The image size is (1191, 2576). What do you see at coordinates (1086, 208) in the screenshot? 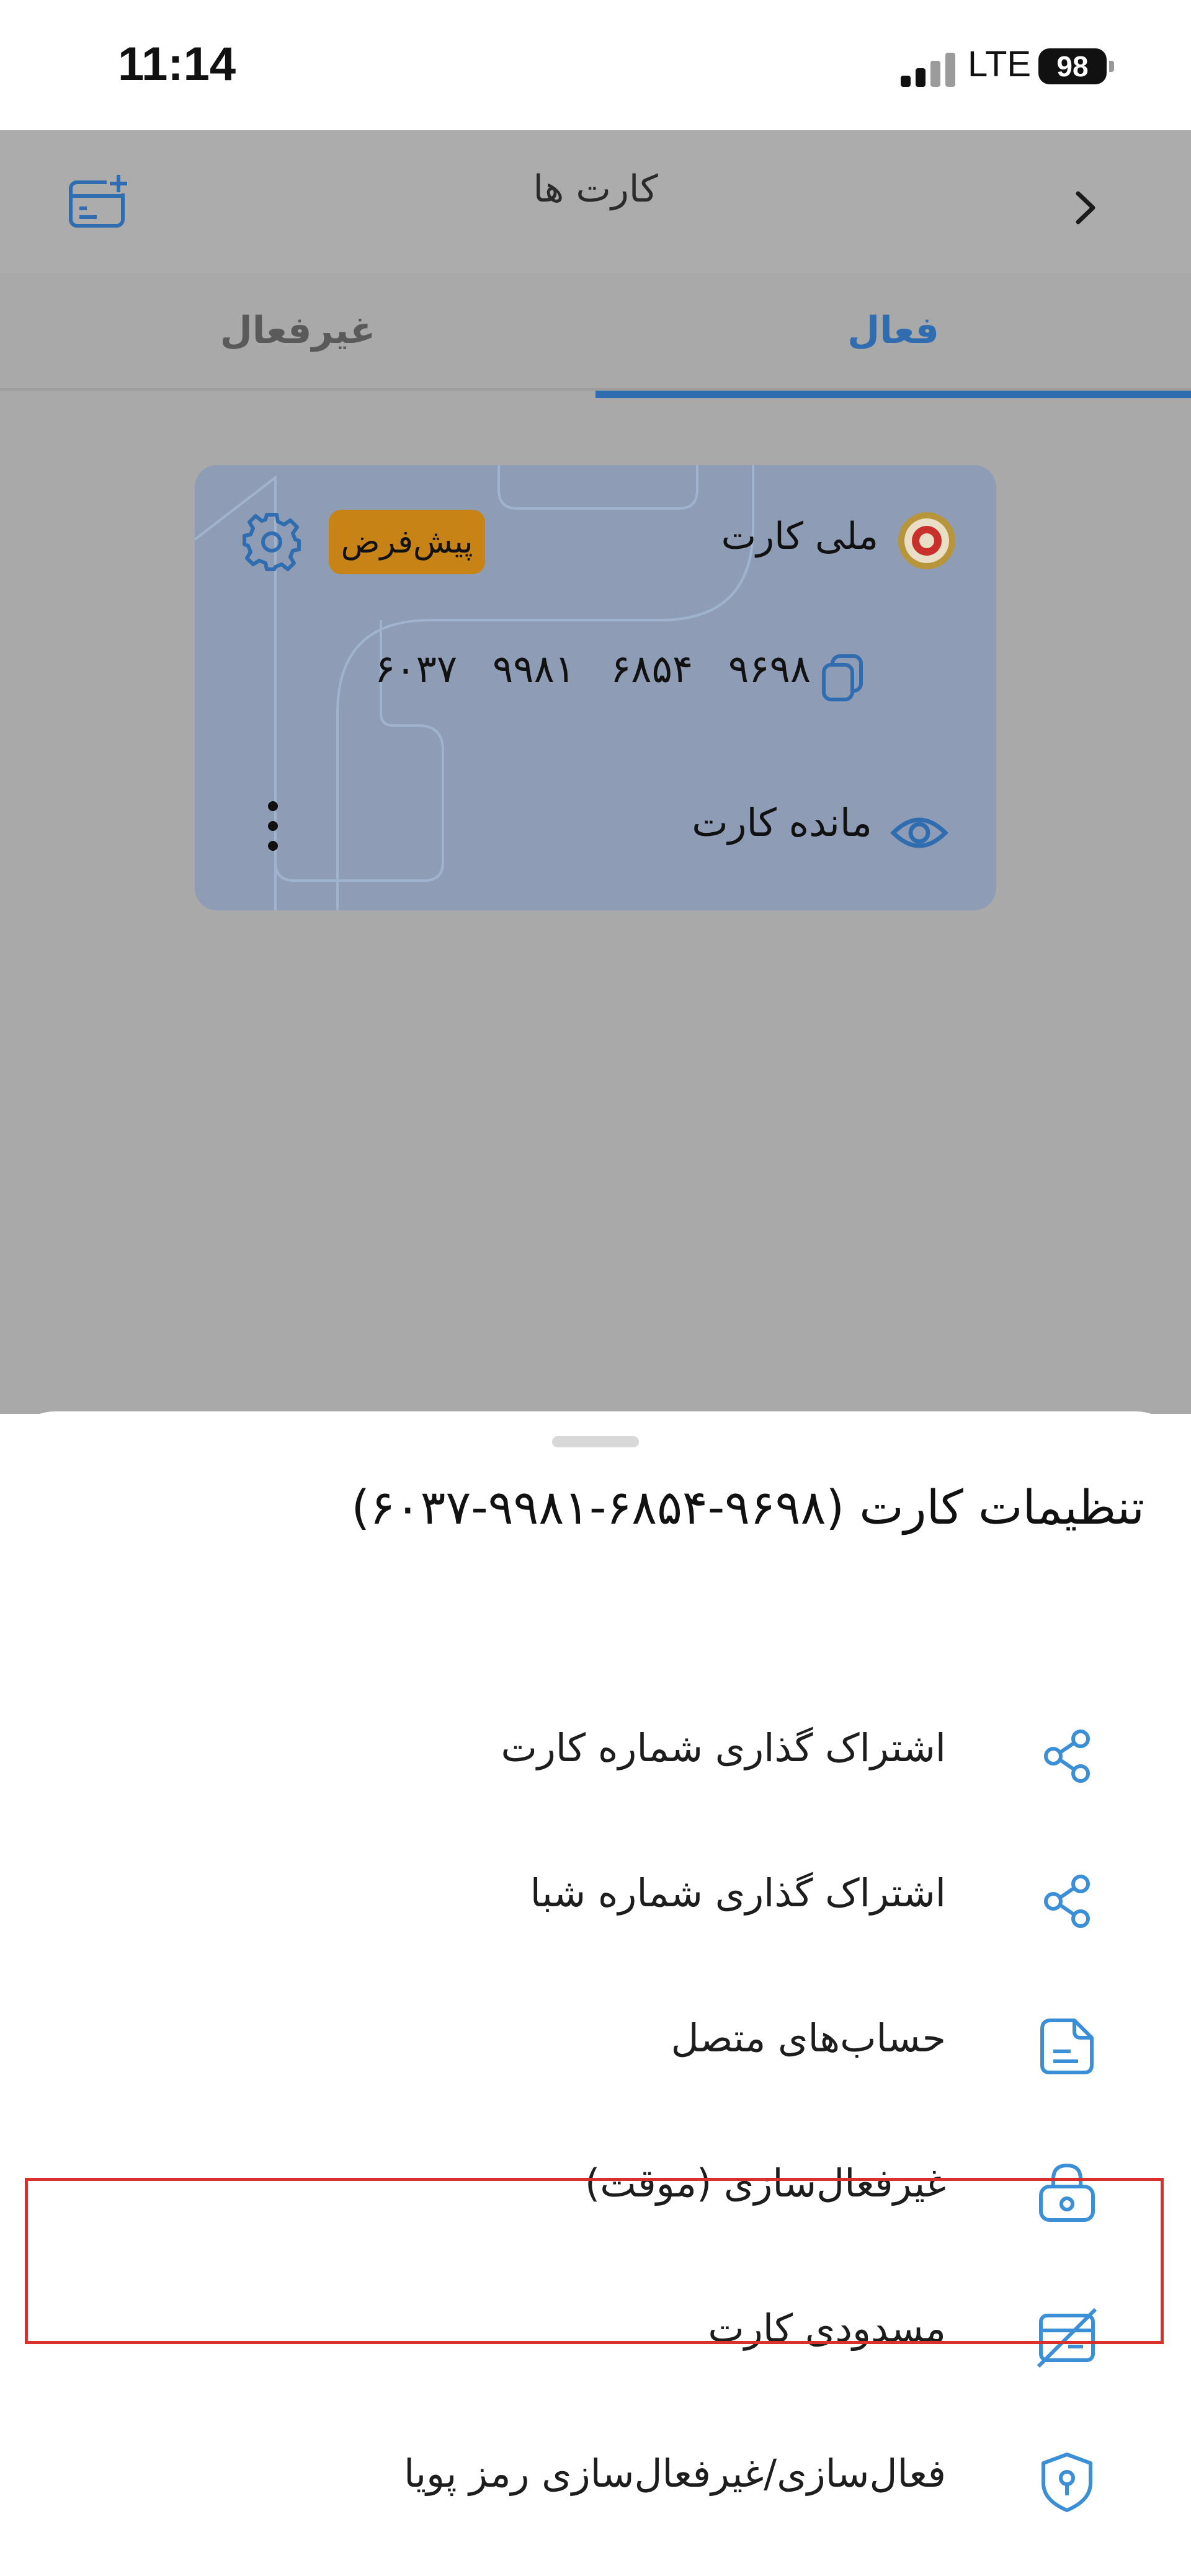
I see `chevron-right-icon` at bounding box center [1086, 208].